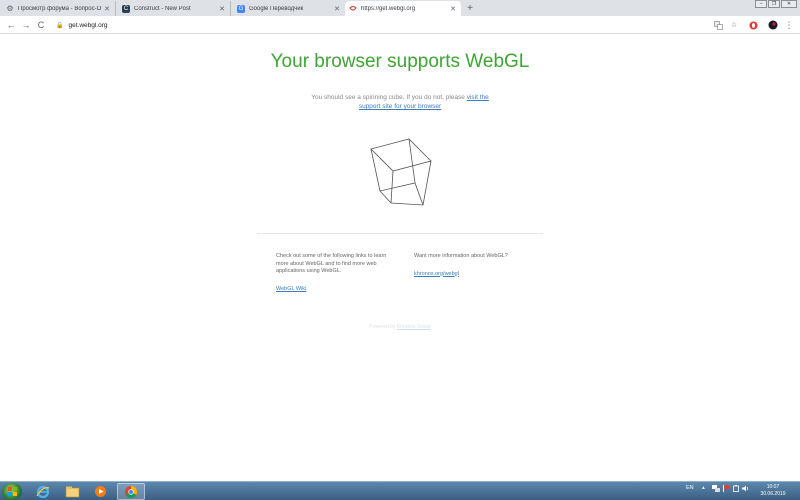 Image resolution: width=800 pixels, height=500 pixels. I want to click on windows-logo-icon, so click(12, 491).